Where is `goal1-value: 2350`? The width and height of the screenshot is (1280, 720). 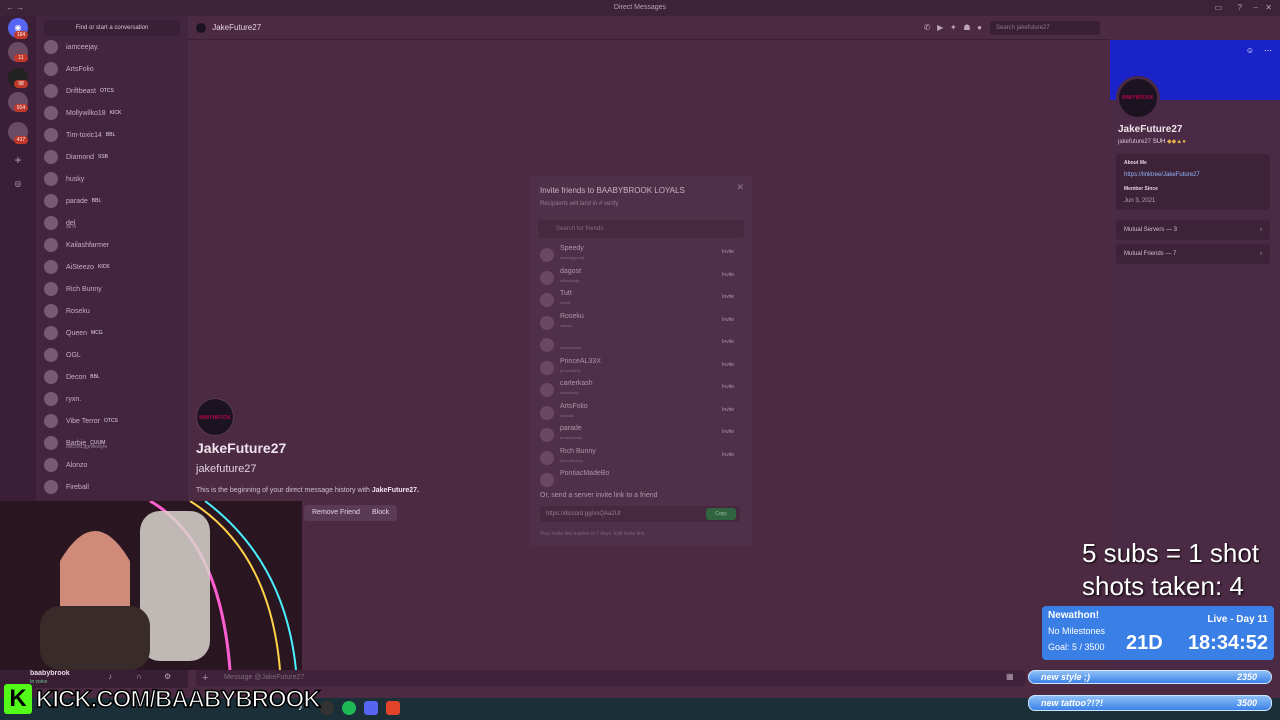 goal1-value: 2350 is located at coordinates (1246, 677).